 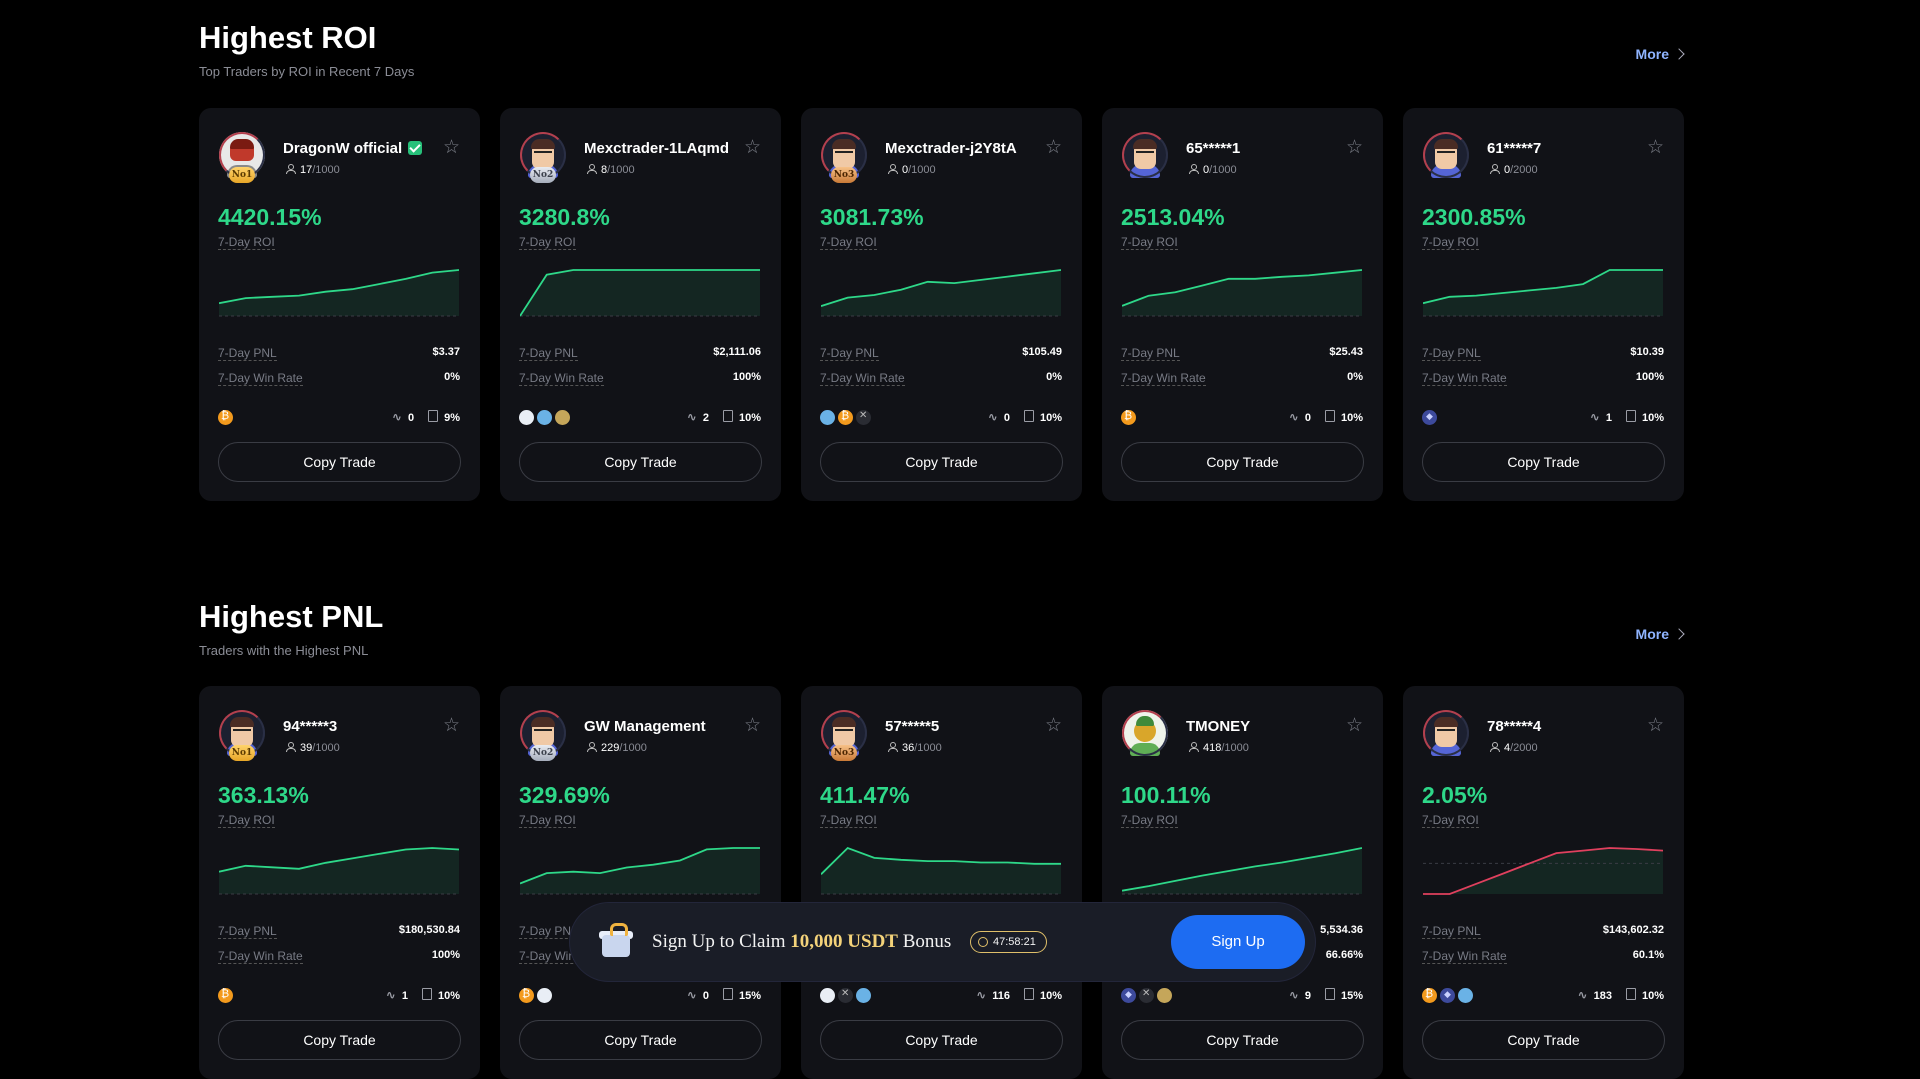 What do you see at coordinates (865, 795) in the screenshot?
I see `roi-value: 411.47%` at bounding box center [865, 795].